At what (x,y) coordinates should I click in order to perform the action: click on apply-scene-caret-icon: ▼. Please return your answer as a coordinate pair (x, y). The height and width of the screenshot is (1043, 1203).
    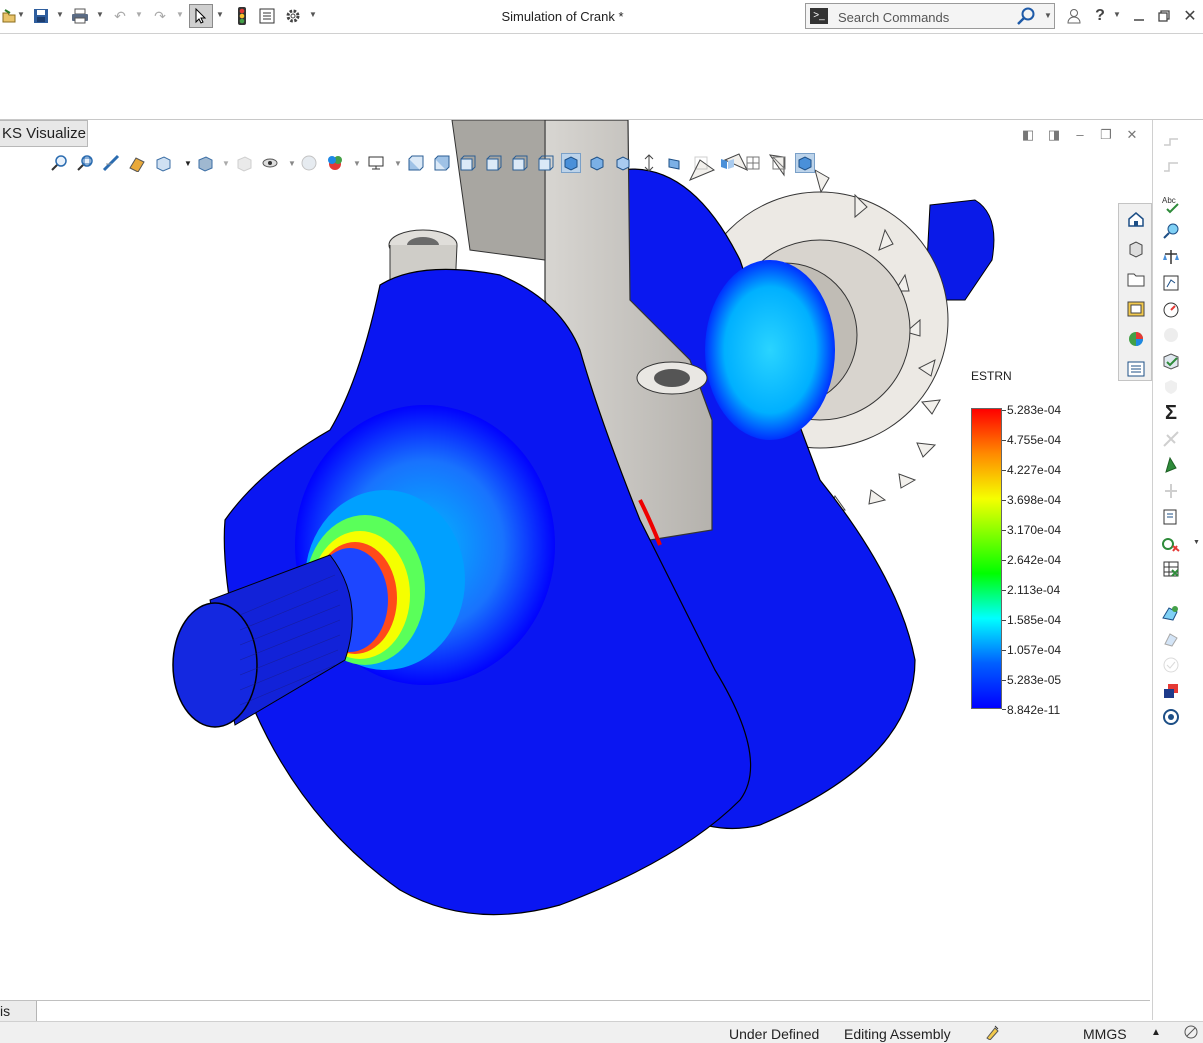
    Looking at the image, I should click on (357, 163).